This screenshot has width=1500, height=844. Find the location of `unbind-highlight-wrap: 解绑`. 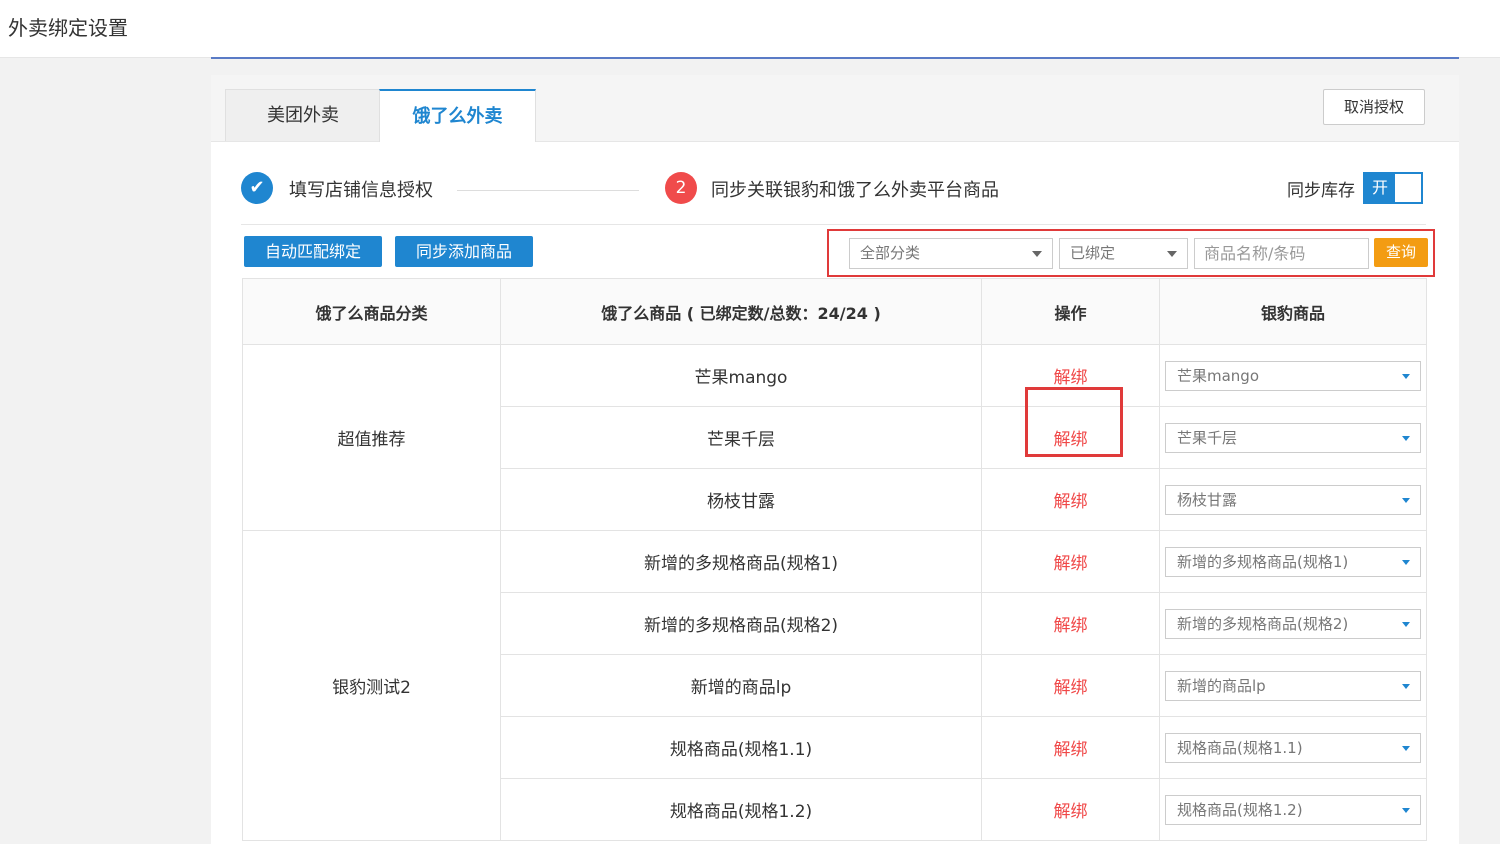

unbind-highlight-wrap: 解绑 is located at coordinates (1073, 422).